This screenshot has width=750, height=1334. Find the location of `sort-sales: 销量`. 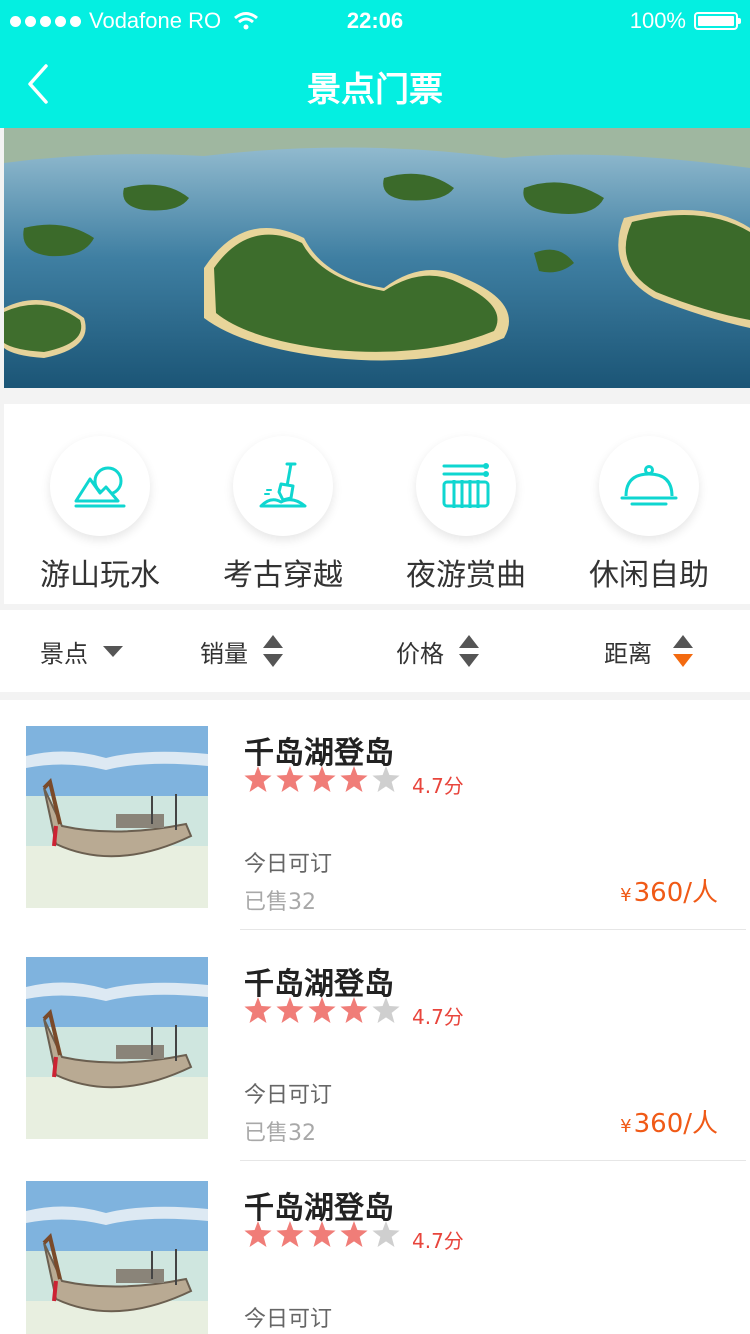

sort-sales: 销量 is located at coordinates (242, 651).